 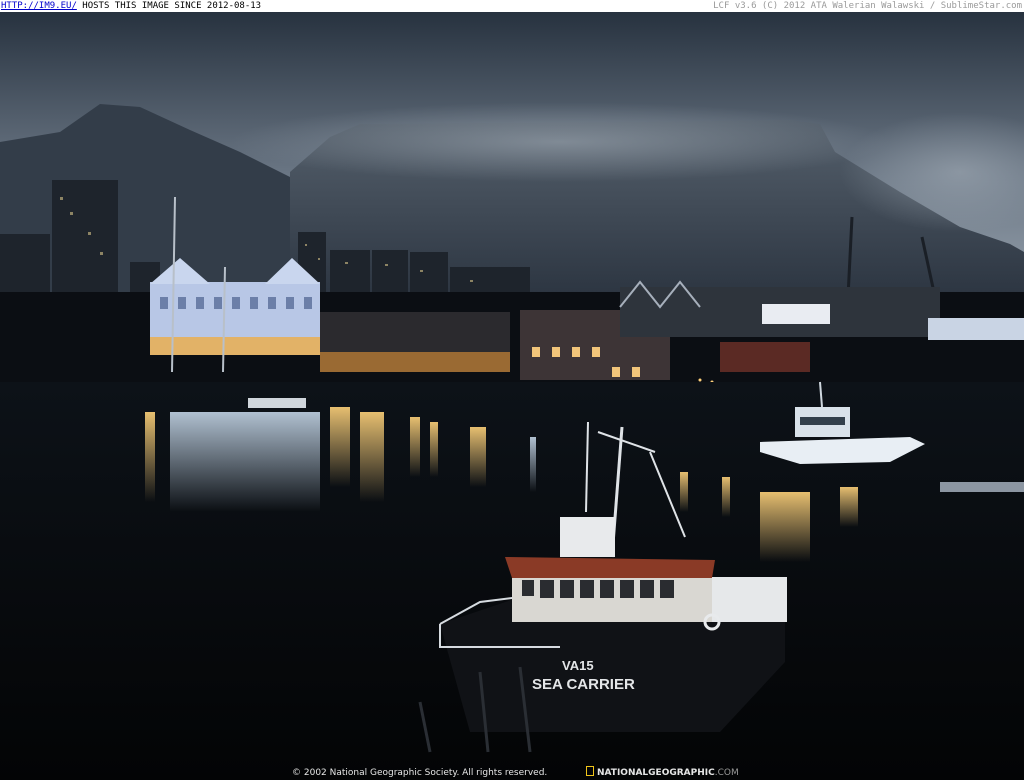 I want to click on right-pier, so click(x=982, y=487).